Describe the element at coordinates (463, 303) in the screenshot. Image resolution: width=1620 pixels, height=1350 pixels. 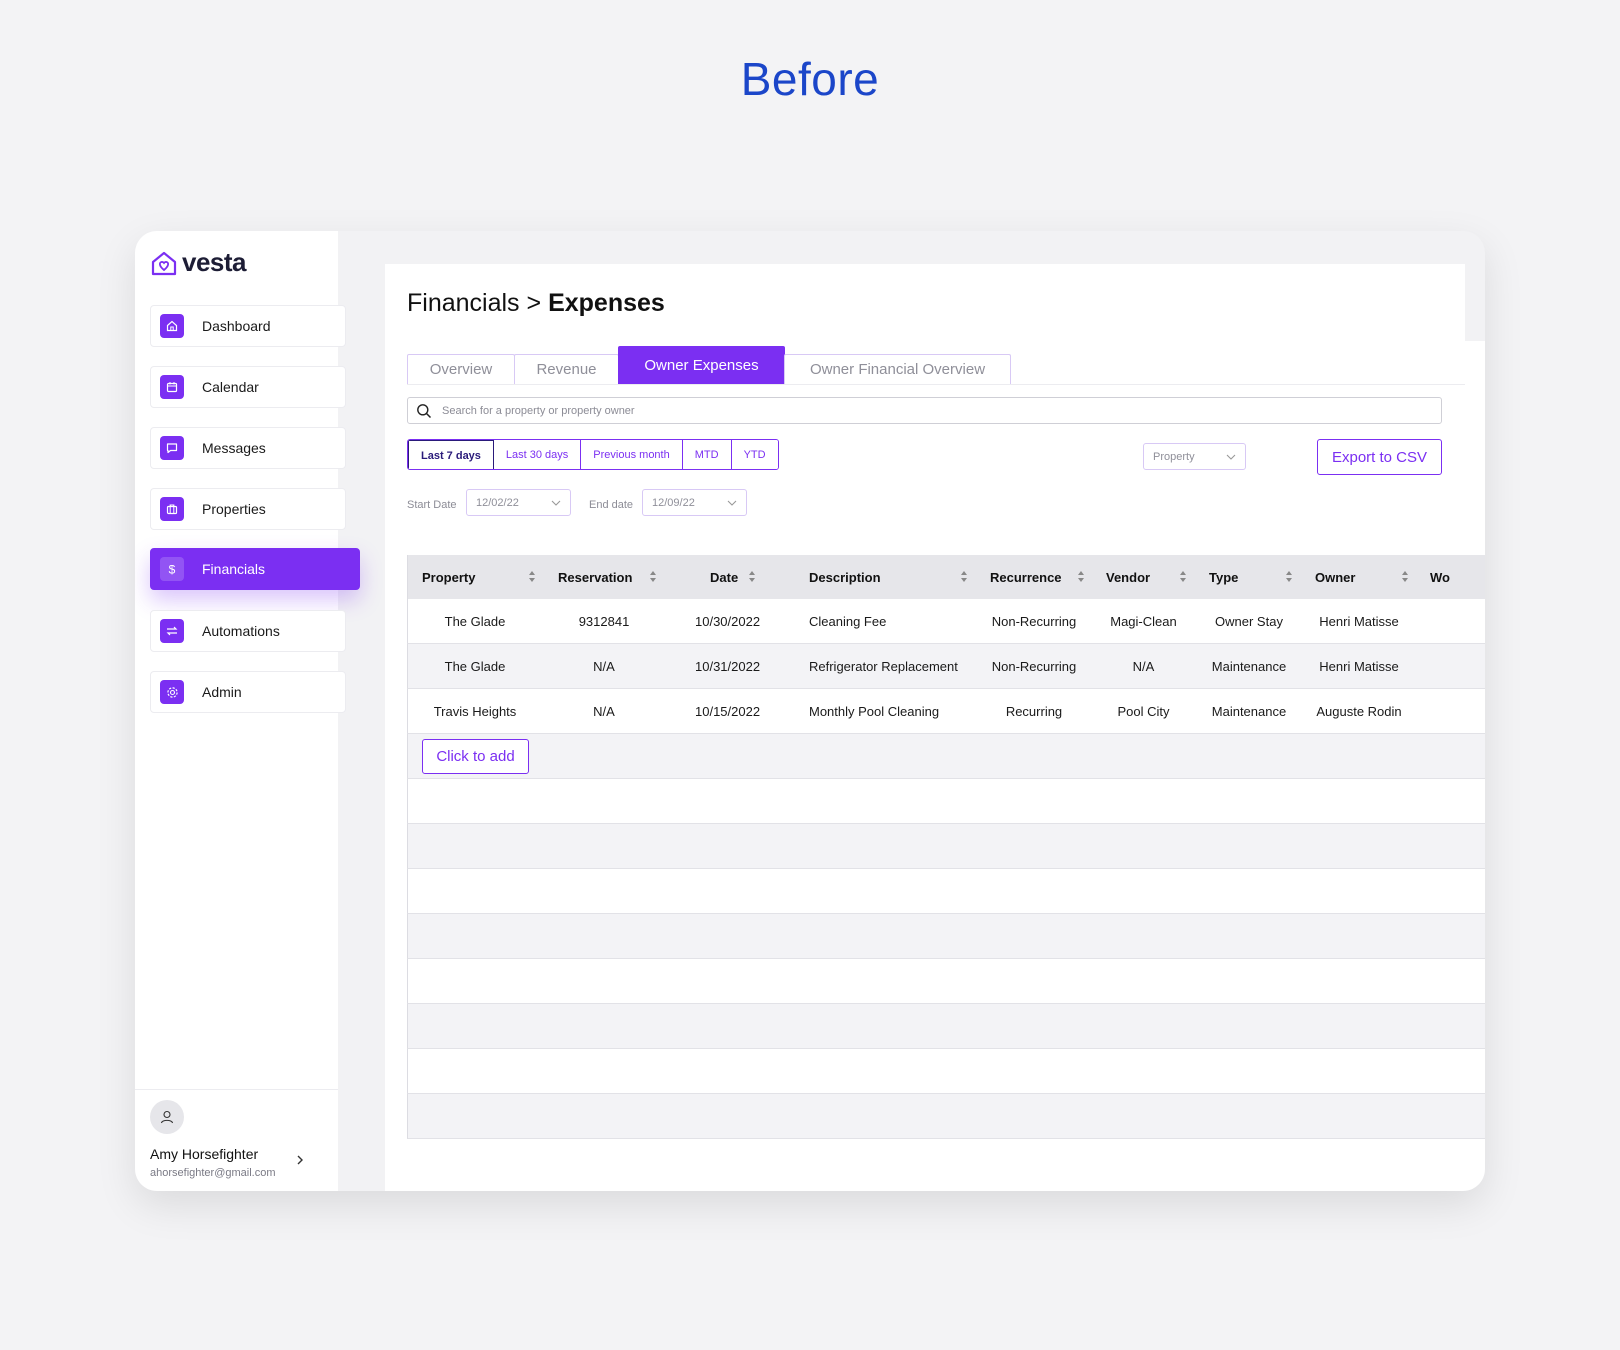
I see `breadcrumb-parent: Financials` at that location.